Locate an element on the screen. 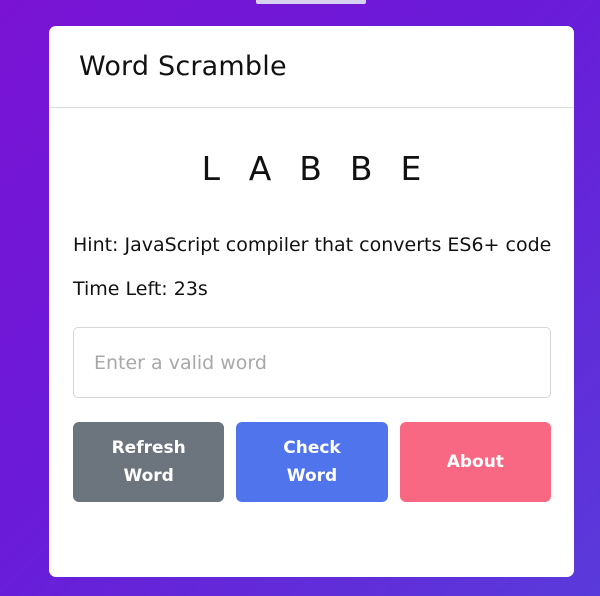  refresh-word-button: Refresh Word is located at coordinates (149, 462).